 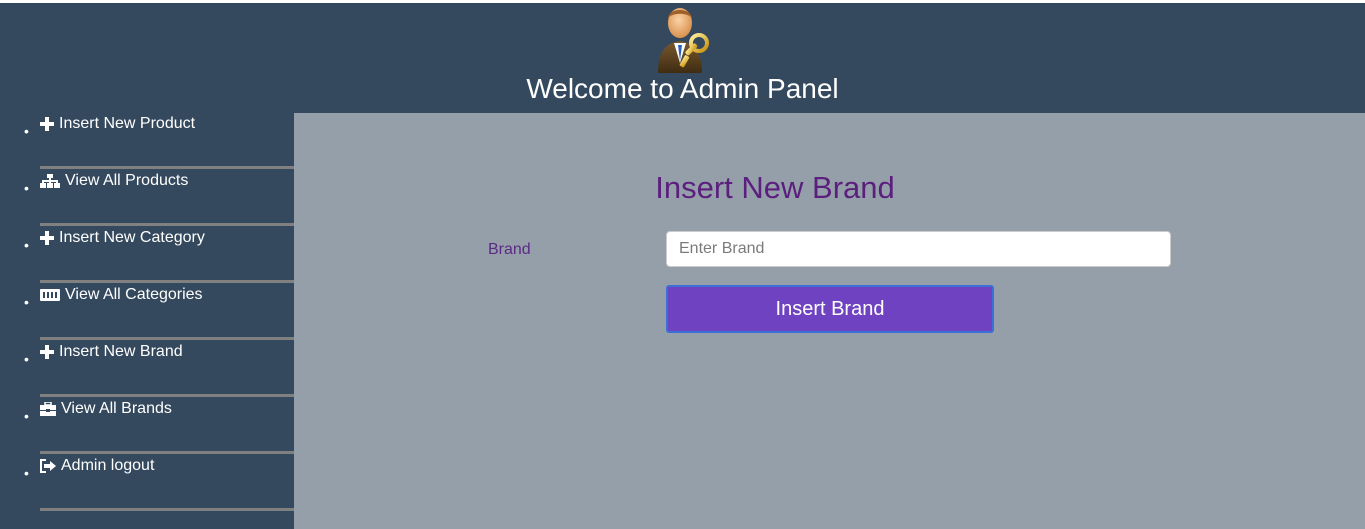 I want to click on sidebar-item-view-all-brands: • View All Brands, so click(x=147, y=426).